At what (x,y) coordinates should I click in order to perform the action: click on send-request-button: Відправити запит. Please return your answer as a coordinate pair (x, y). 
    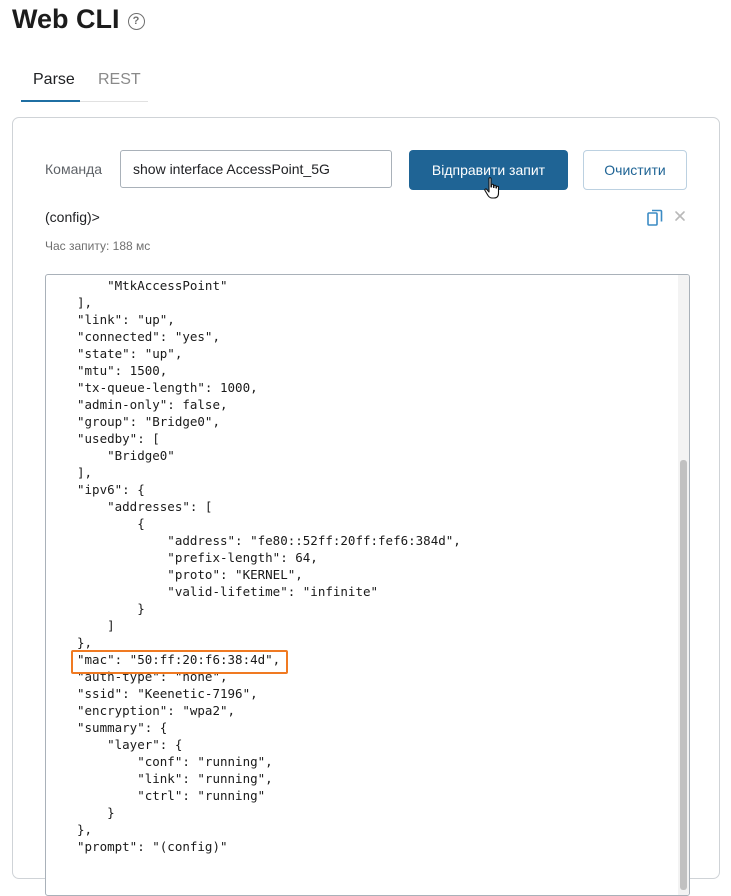
    Looking at the image, I should click on (488, 170).